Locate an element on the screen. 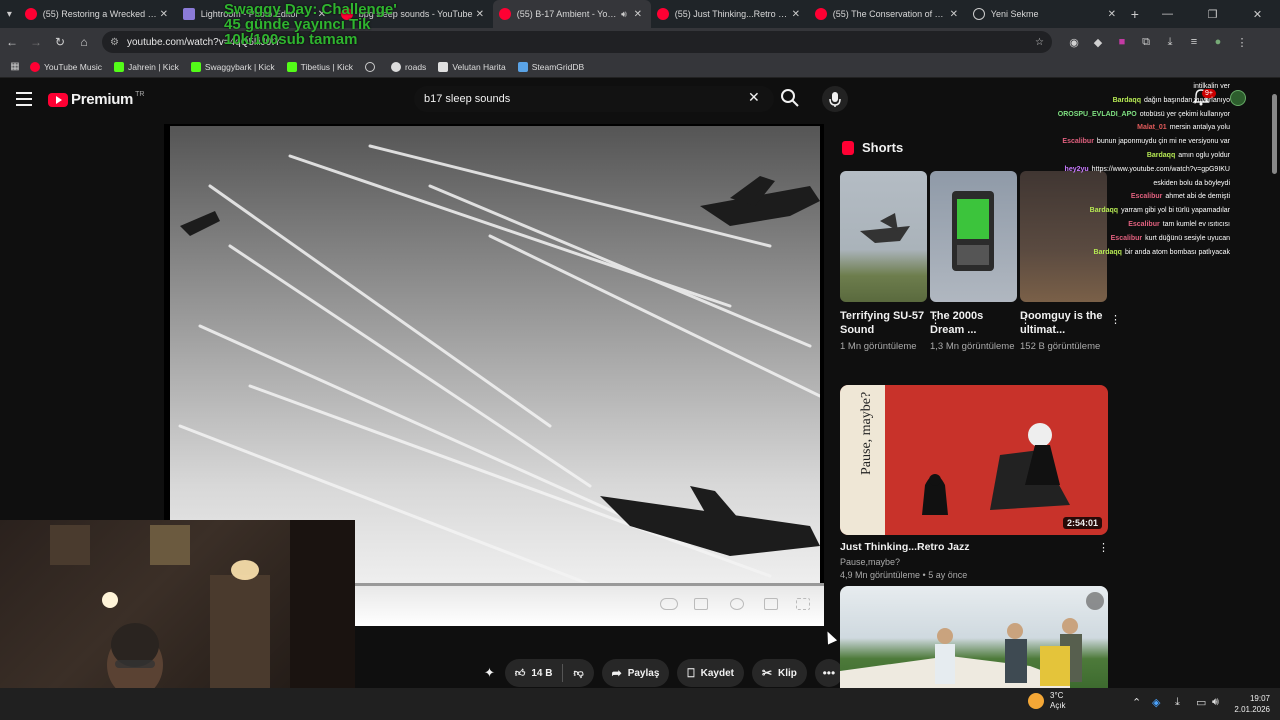 The image size is (1280, 720). thumbnail-art is located at coordinates (972, 641).